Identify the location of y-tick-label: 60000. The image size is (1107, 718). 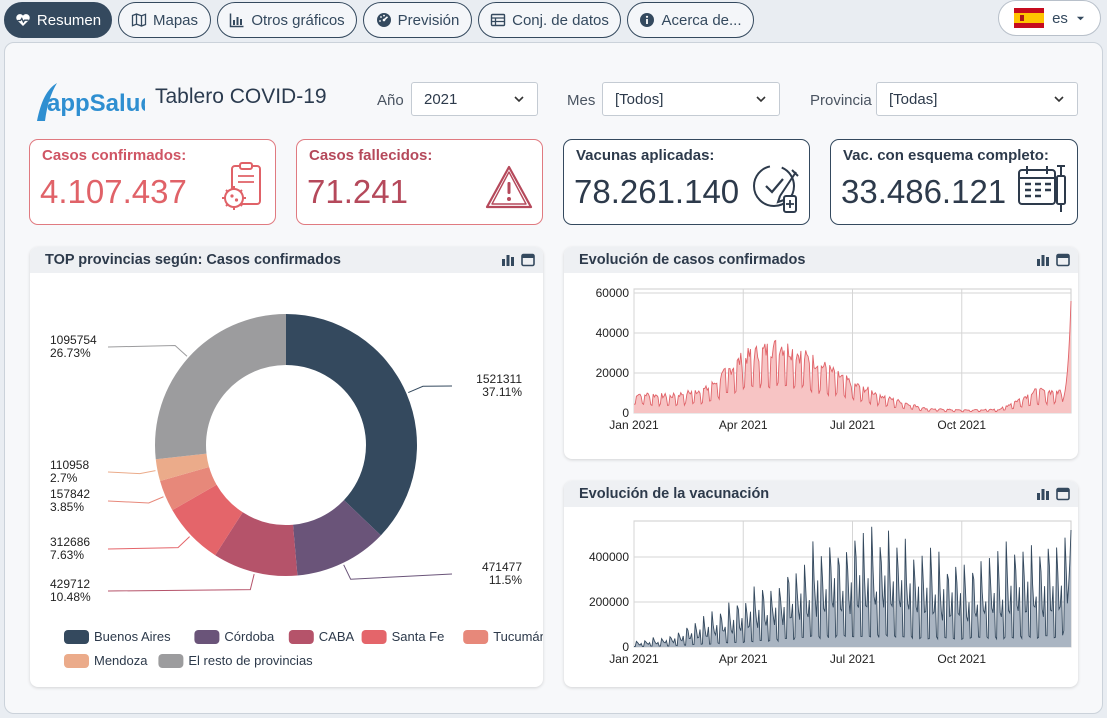
(613, 293).